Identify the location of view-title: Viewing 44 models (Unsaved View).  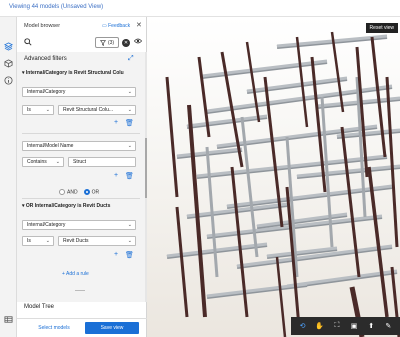
(56, 7).